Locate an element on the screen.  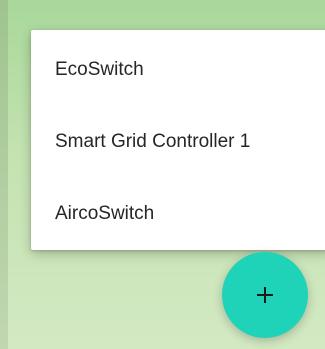
menu-item-smart-grid-controller-1: Smart Grid Controller 1 is located at coordinates (152, 142).